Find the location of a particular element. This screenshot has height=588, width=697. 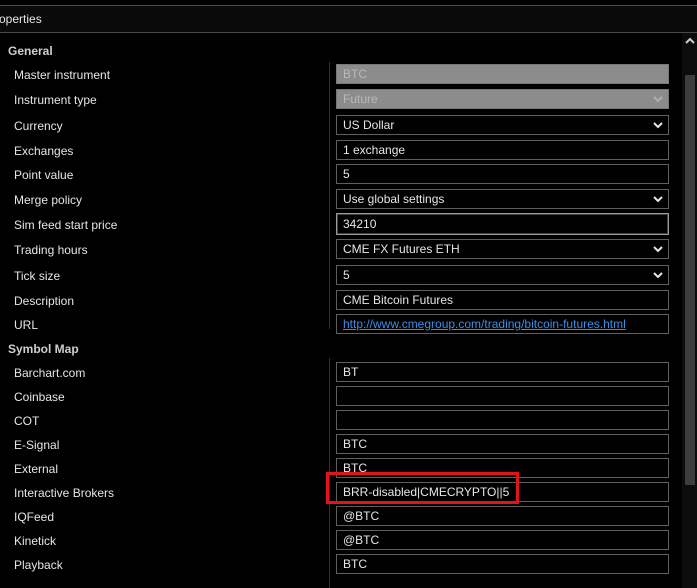

esignal-value: BTC is located at coordinates (355, 444).